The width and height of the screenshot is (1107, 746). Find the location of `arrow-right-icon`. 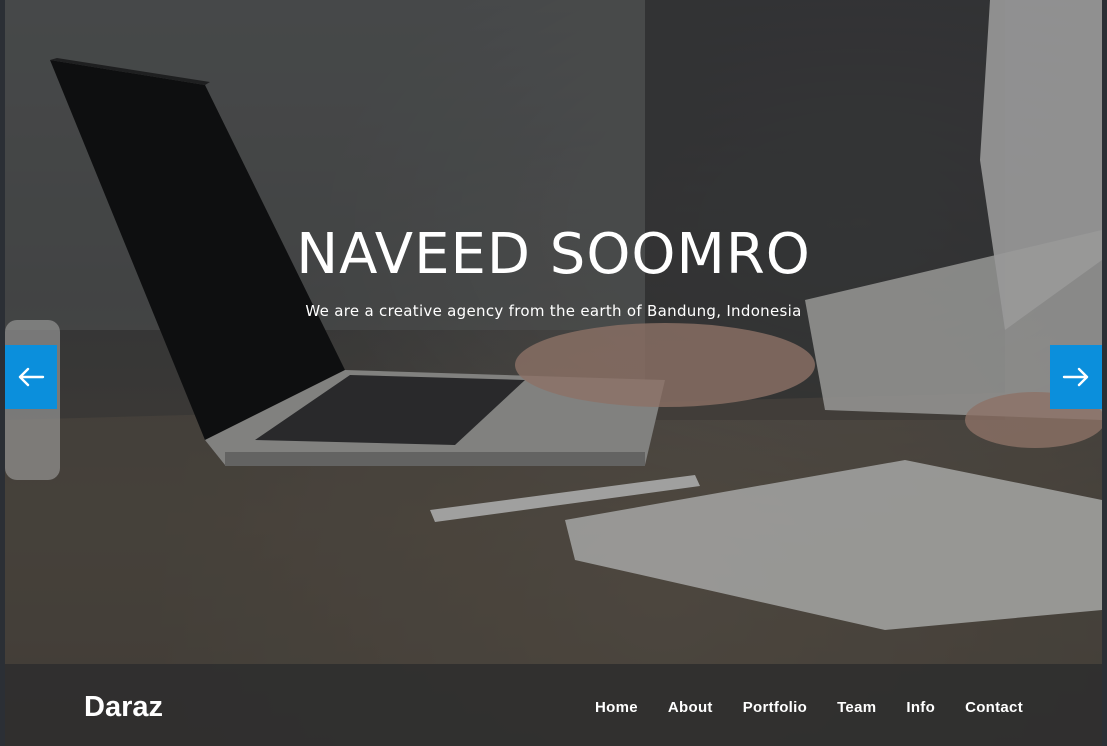

arrow-right-icon is located at coordinates (1075, 377).